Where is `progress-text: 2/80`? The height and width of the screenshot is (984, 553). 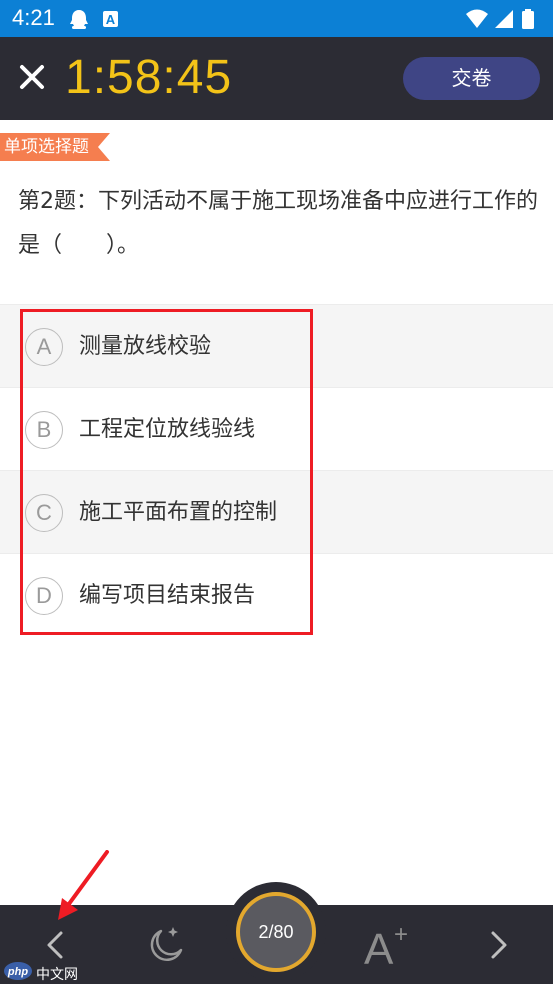 progress-text: 2/80 is located at coordinates (276, 932).